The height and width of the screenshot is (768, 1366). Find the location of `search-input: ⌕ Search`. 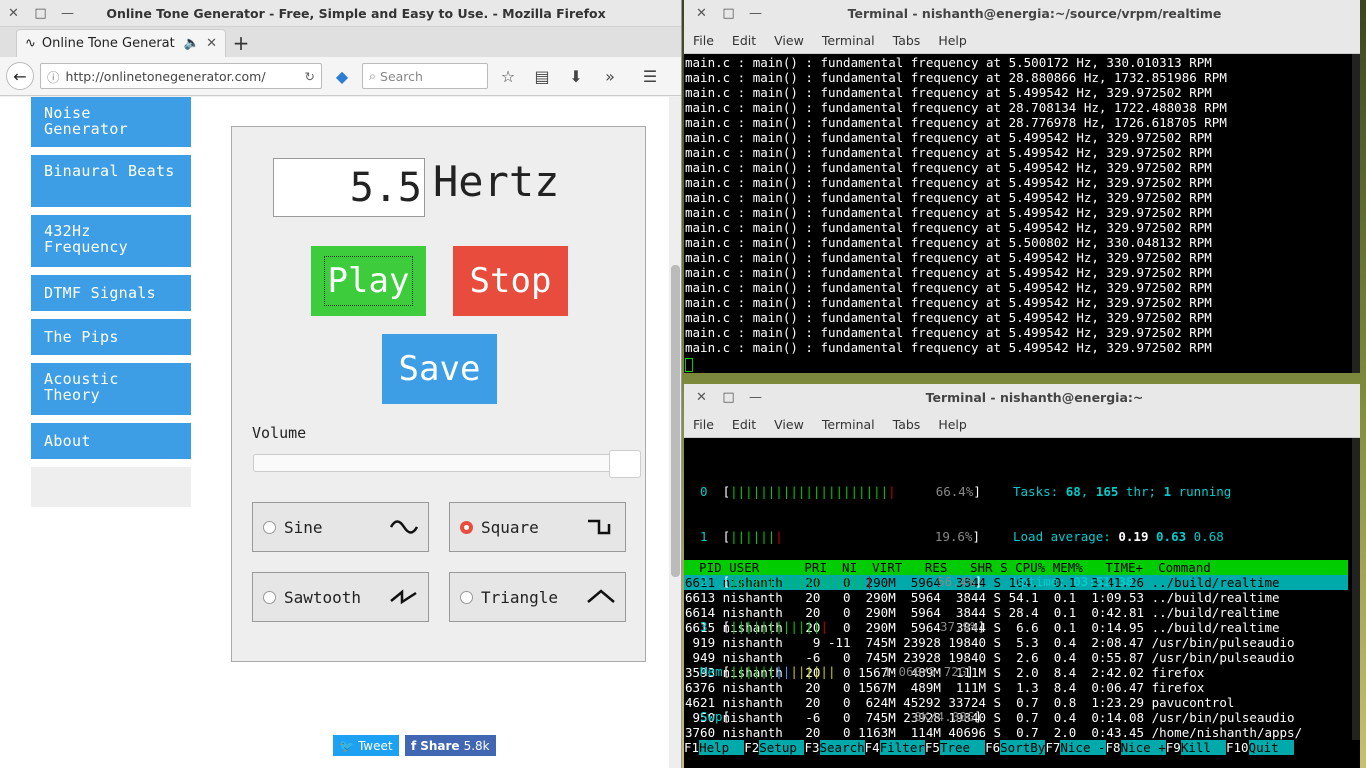

search-input: ⌕ Search is located at coordinates (425, 76).